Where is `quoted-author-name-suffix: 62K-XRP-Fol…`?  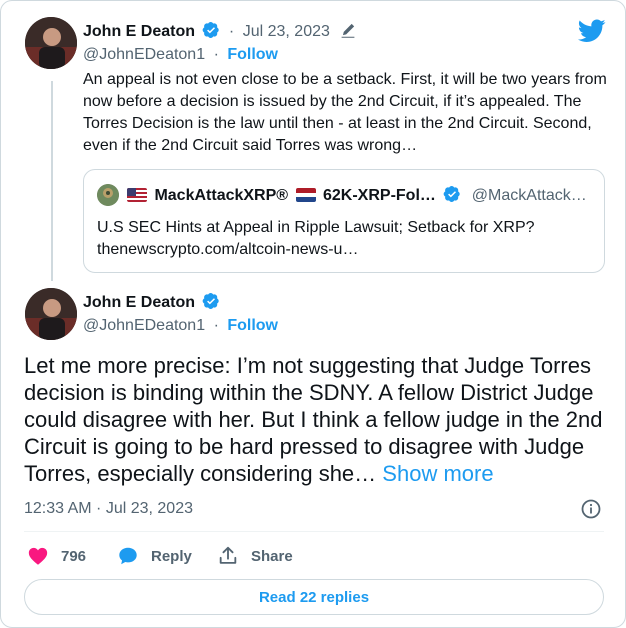
quoted-author-name-suffix: 62K-XRP-Fol… is located at coordinates (379, 195).